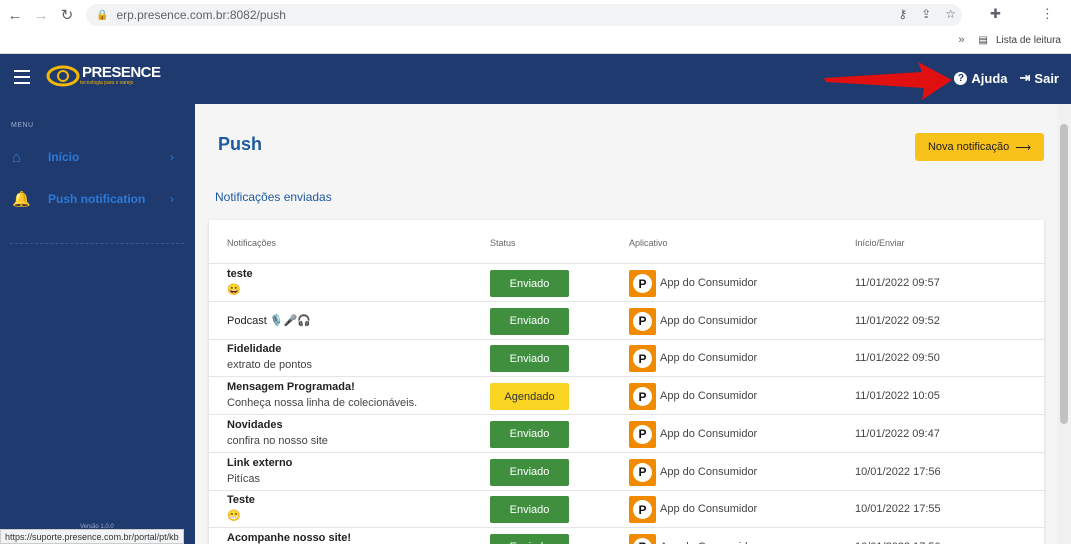 The height and width of the screenshot is (544, 1071). Describe the element at coordinates (898, 471) in the screenshot. I see `send-date: 10/01/2022 17:56` at that location.